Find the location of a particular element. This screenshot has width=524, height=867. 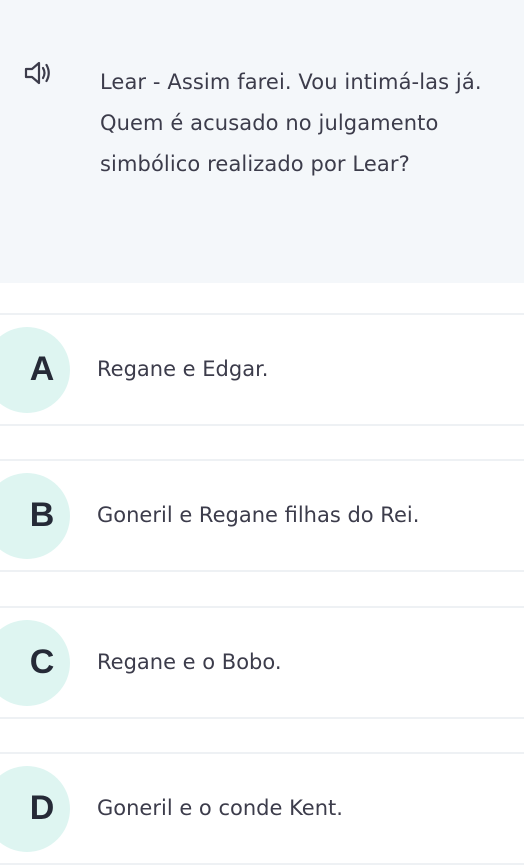

option-letter: D is located at coordinates (42, 808).